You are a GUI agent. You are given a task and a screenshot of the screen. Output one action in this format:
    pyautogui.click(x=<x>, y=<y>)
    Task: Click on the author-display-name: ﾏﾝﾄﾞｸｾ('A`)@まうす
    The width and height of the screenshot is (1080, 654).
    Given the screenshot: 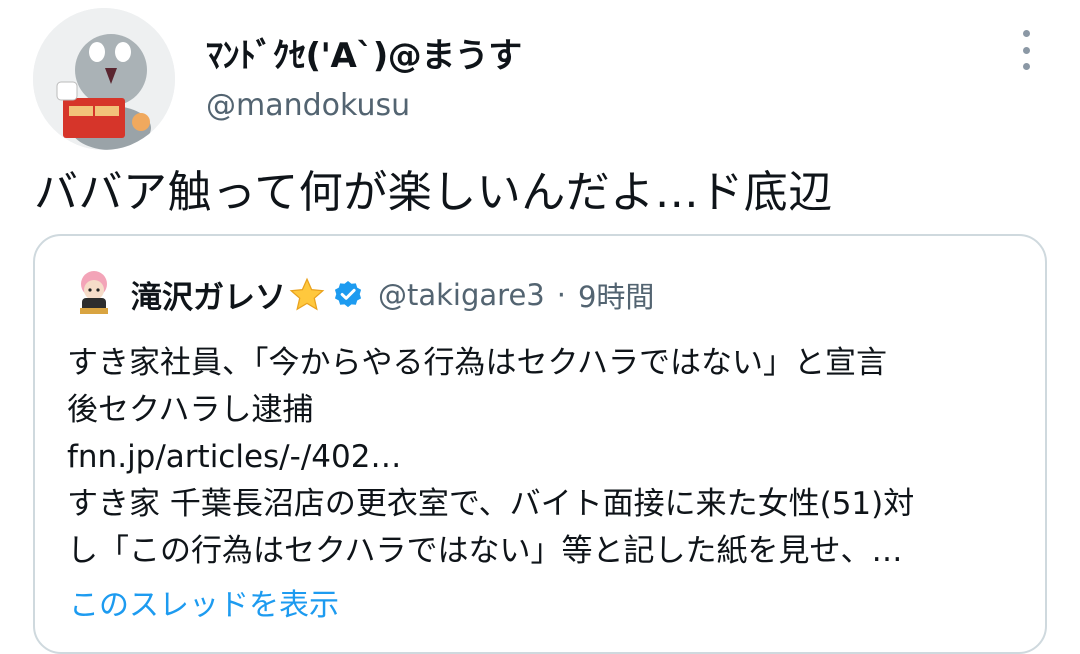 What is the action you would take?
    pyautogui.click(x=364, y=52)
    